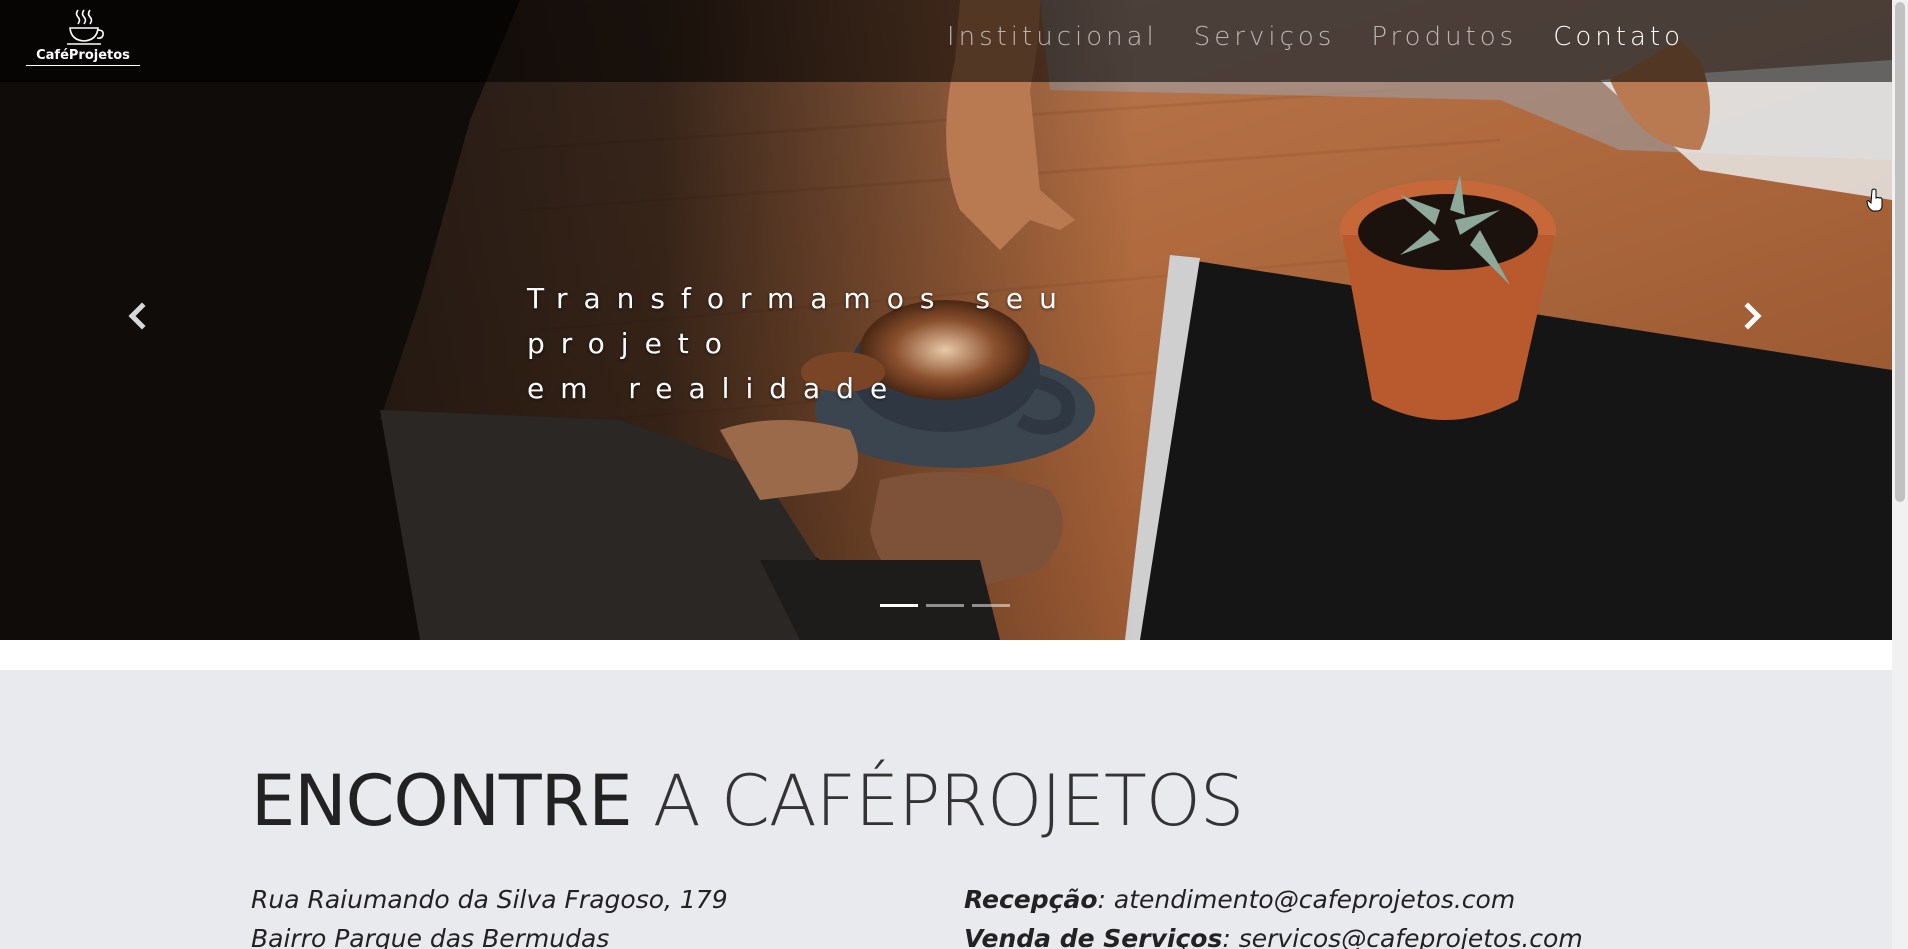 Image resolution: width=1908 pixels, height=949 pixels. I want to click on address-line1: Rua Raiumando da Silva Fragoso, 179, so click(489, 899).